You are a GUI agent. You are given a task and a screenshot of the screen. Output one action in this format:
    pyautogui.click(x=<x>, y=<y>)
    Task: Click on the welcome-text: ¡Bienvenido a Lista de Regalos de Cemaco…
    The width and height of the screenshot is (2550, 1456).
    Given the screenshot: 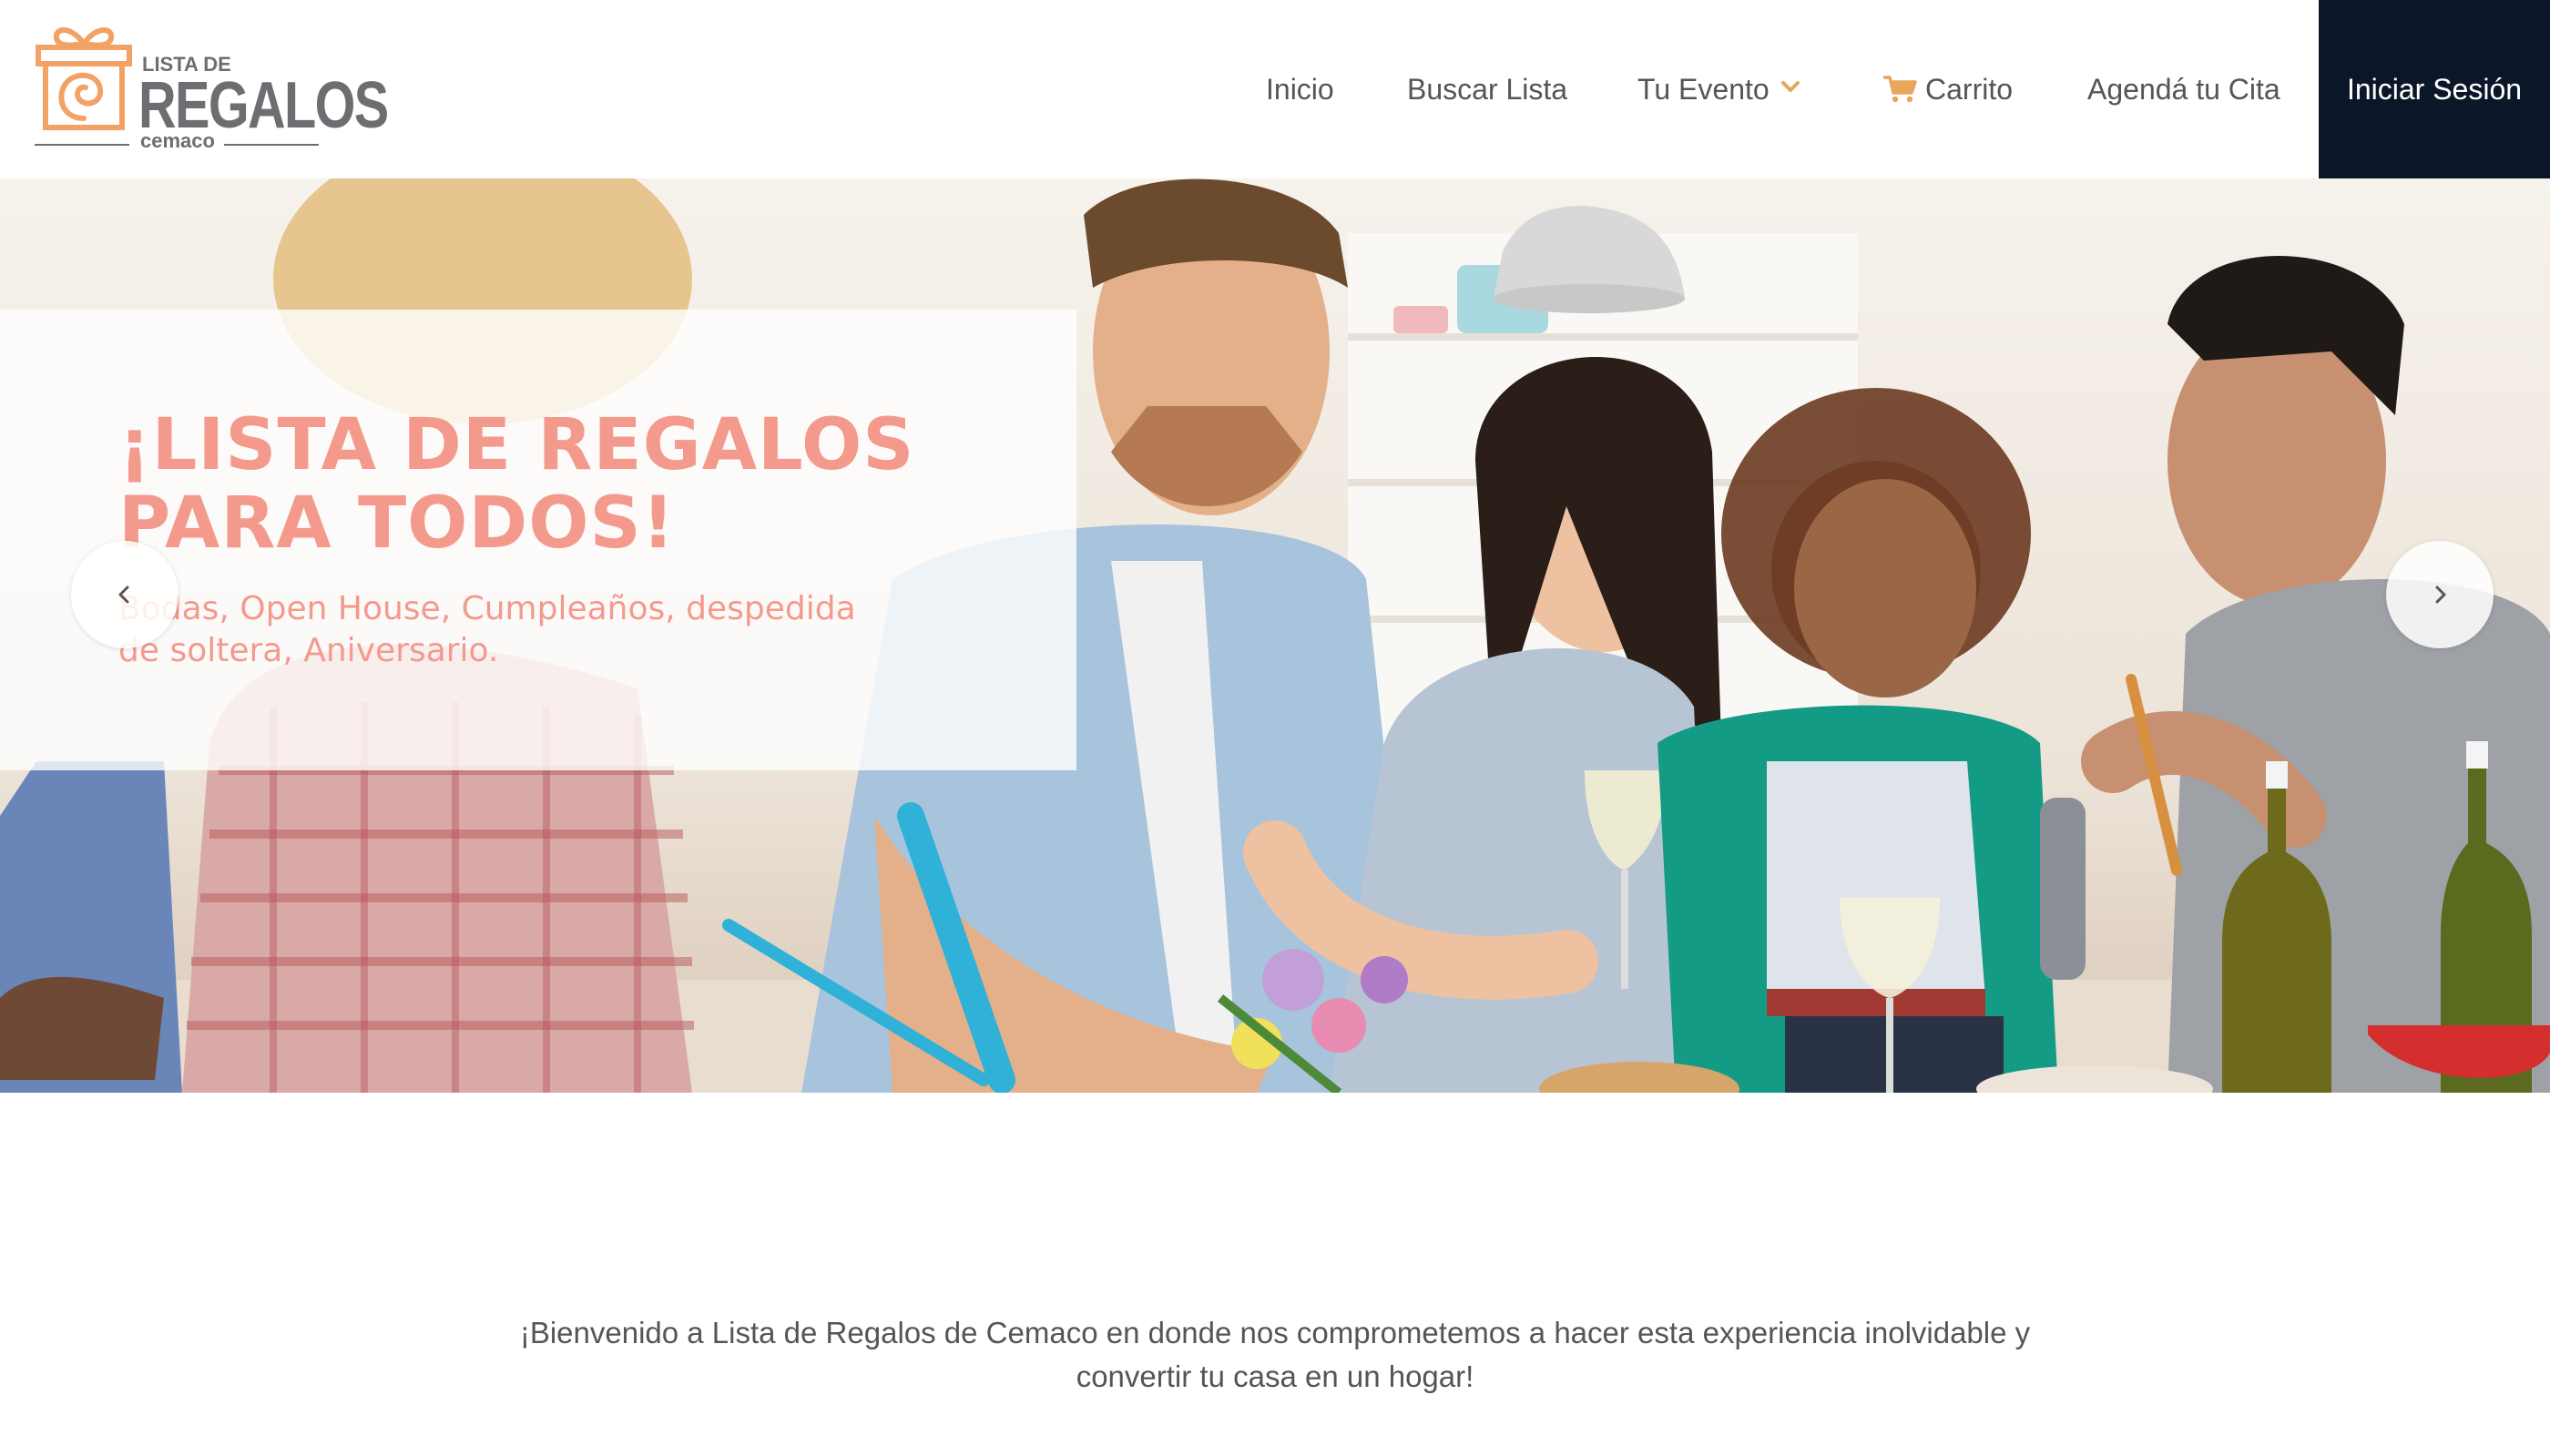 What is the action you would take?
    pyautogui.click(x=1275, y=1355)
    